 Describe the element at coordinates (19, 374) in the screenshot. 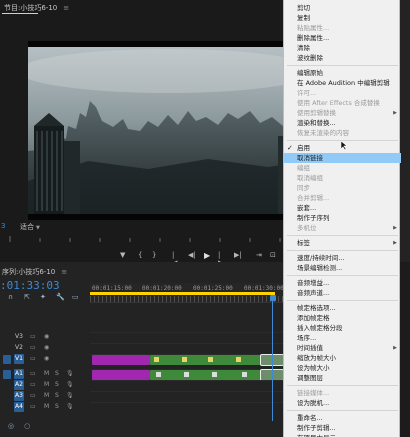

I see `track-name: A1` at that location.